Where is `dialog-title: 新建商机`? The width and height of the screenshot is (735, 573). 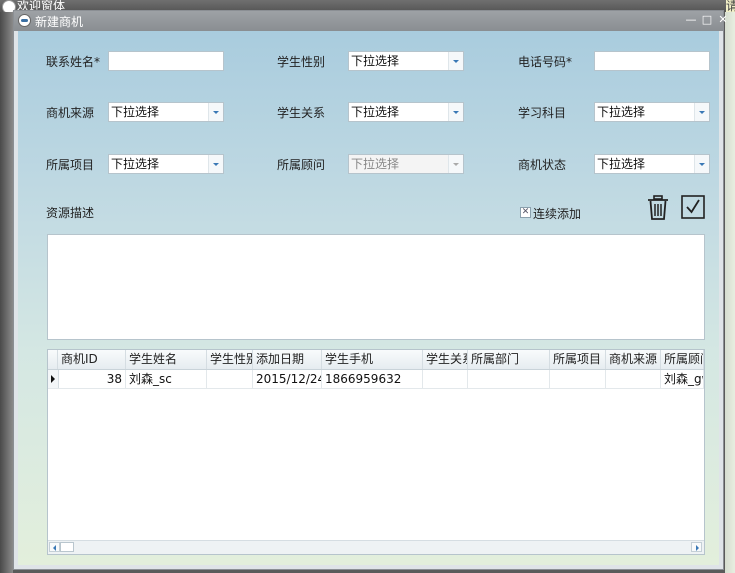
dialog-title: 新建商机 is located at coordinates (59, 22).